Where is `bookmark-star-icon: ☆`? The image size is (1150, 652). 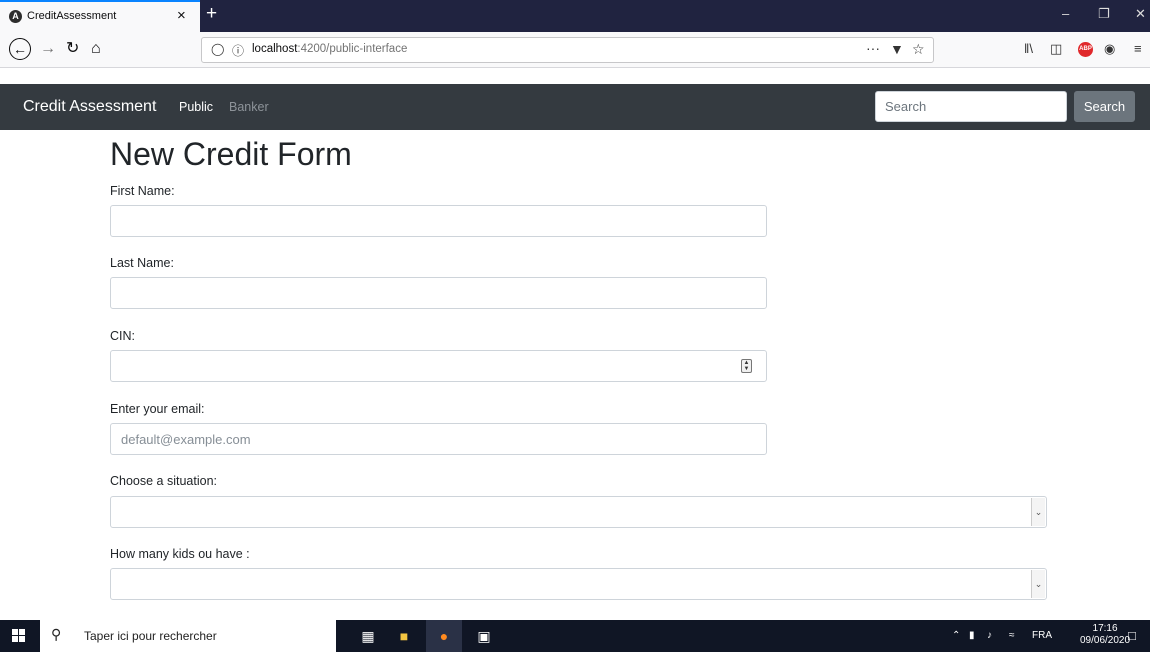
bookmark-star-icon: ☆ is located at coordinates (918, 49).